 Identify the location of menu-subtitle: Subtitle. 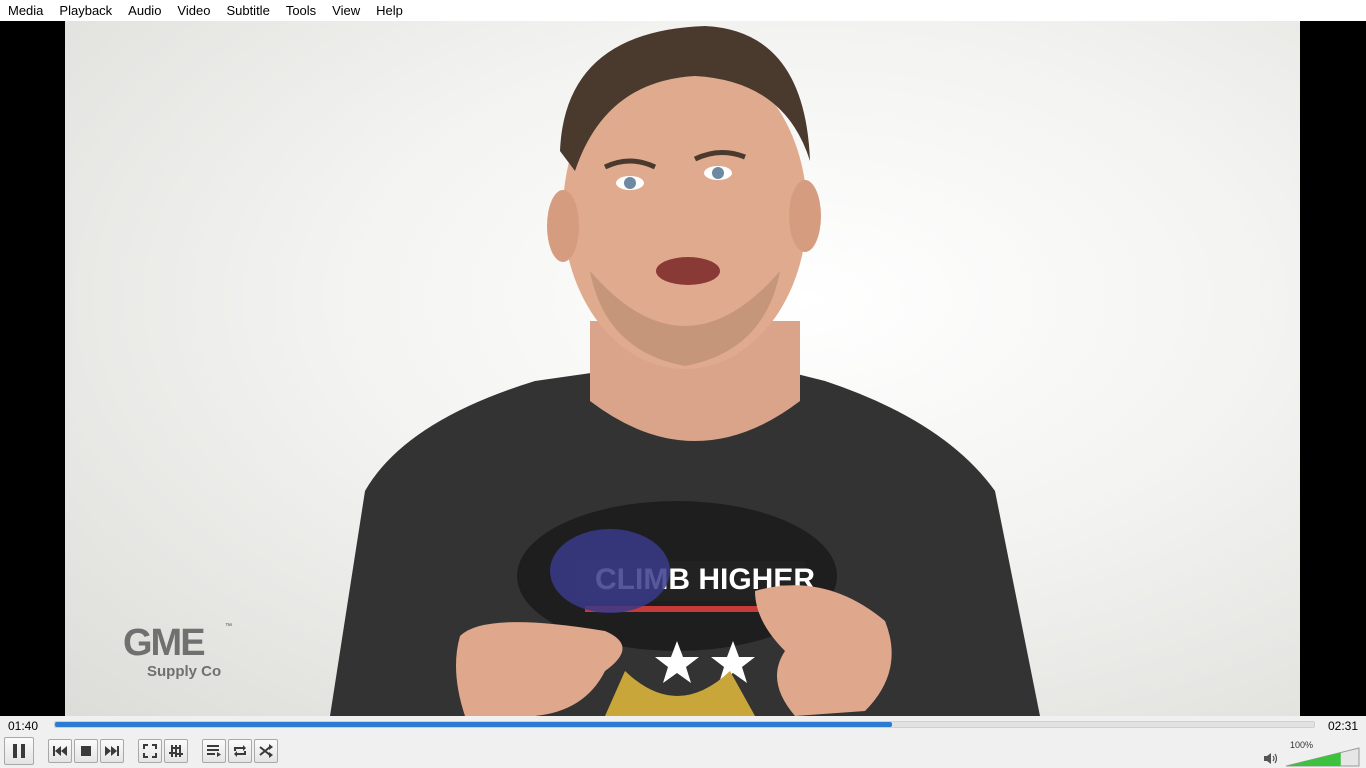
(247, 10).